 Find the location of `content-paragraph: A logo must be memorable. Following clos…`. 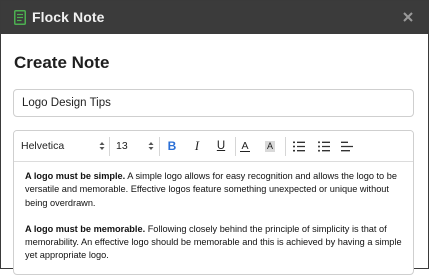

content-paragraph: A logo must be memorable. Following clos… is located at coordinates (215, 243).